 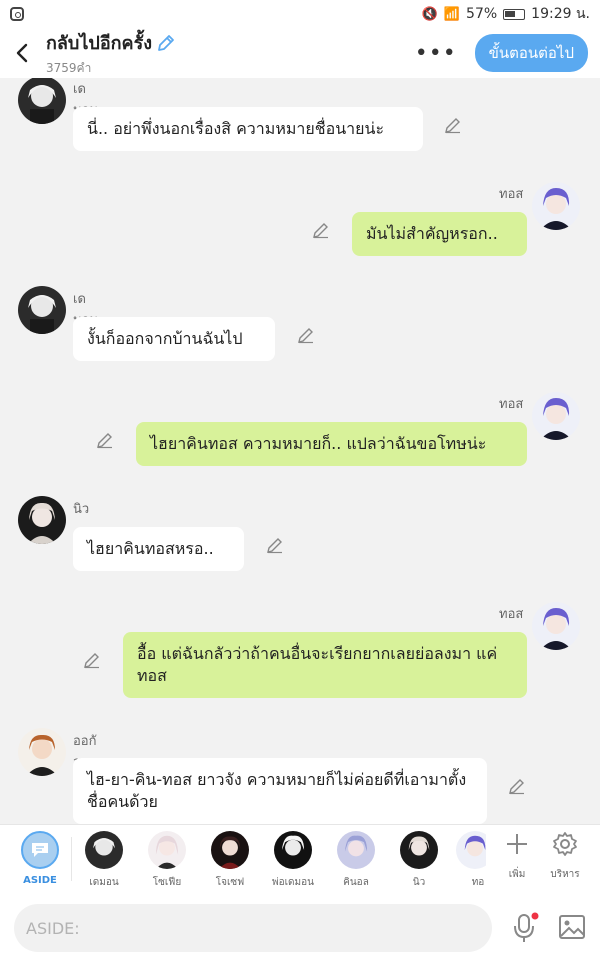 I want to click on page-title: กลับไปอีกครั้ง, so click(x=99, y=43).